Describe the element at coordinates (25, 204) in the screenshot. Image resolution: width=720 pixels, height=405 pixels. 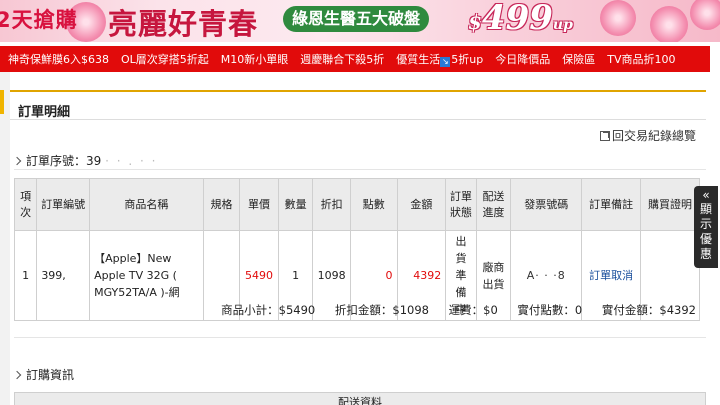
I see `col-index: 項次` at that location.